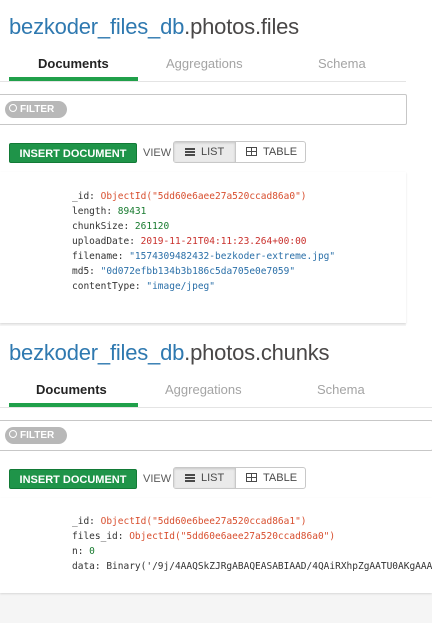 The image size is (432, 623). Describe the element at coordinates (103, 226) in the screenshot. I see `field-key: chunkSize:` at that location.